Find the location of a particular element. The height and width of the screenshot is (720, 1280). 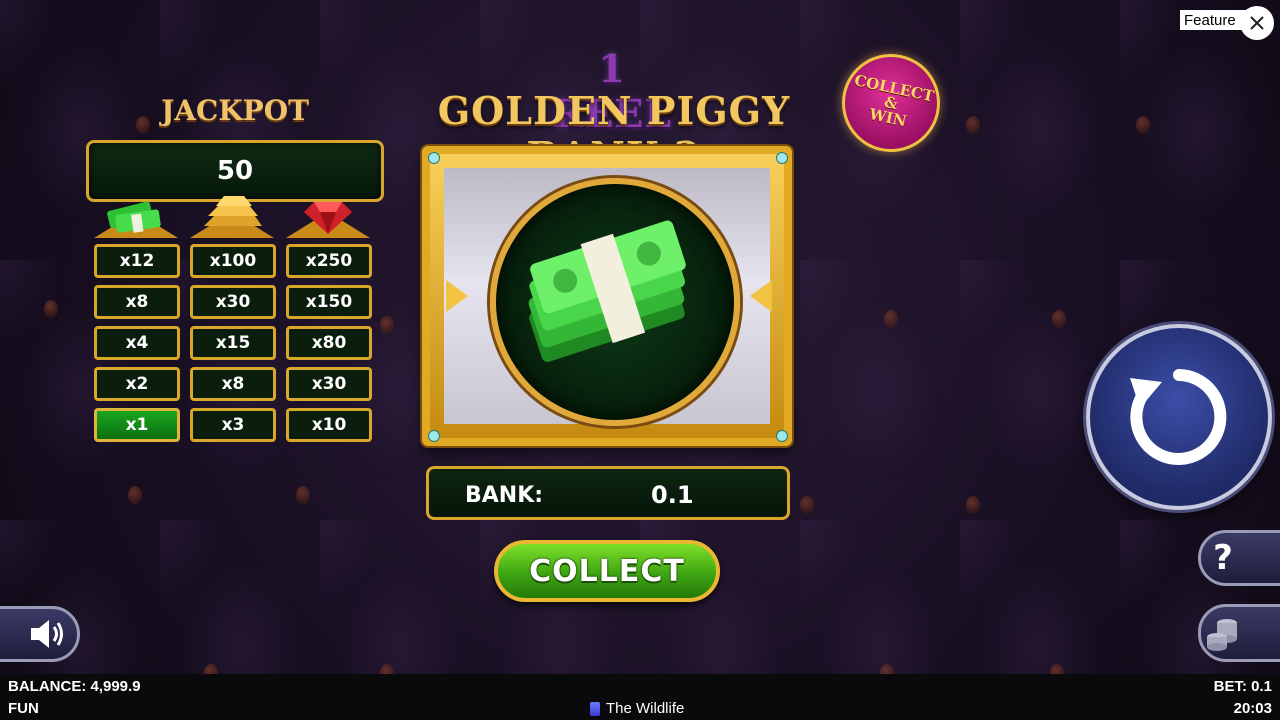

paytable-cell: x12 is located at coordinates (137, 261).